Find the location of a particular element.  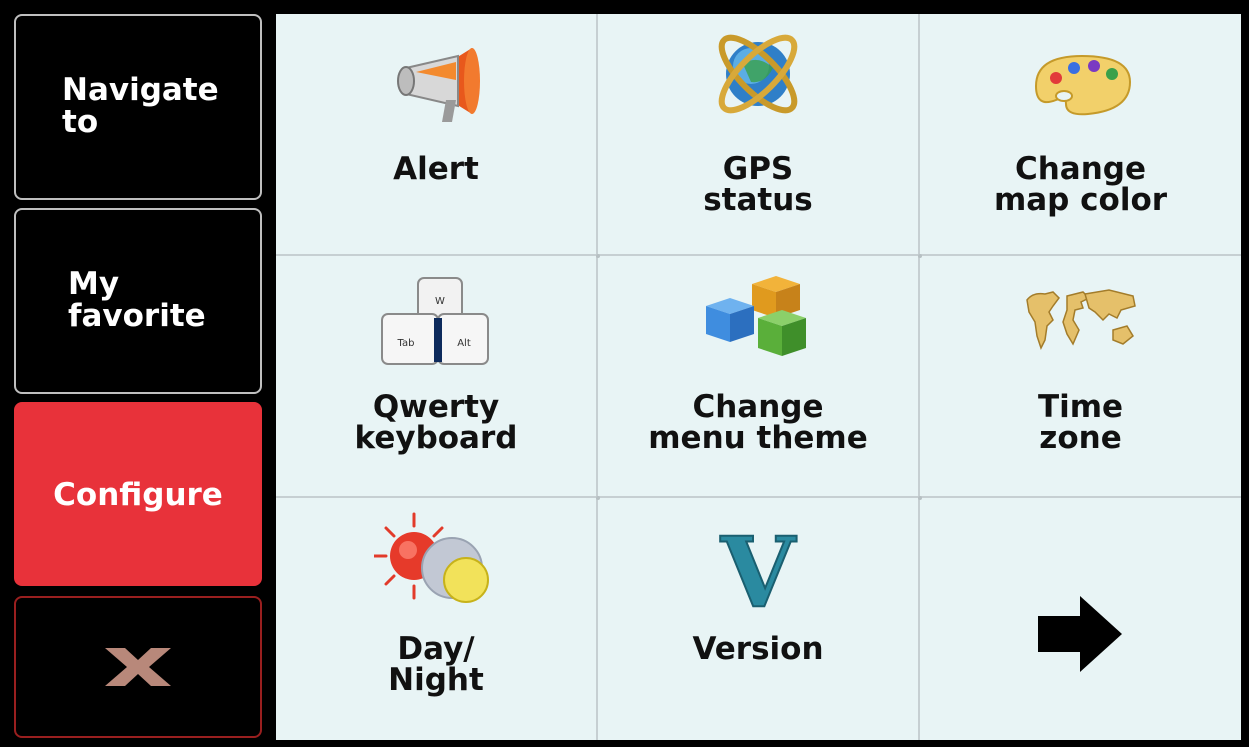

menu-item-day-night: Day/ Night is located at coordinates (437, 619).